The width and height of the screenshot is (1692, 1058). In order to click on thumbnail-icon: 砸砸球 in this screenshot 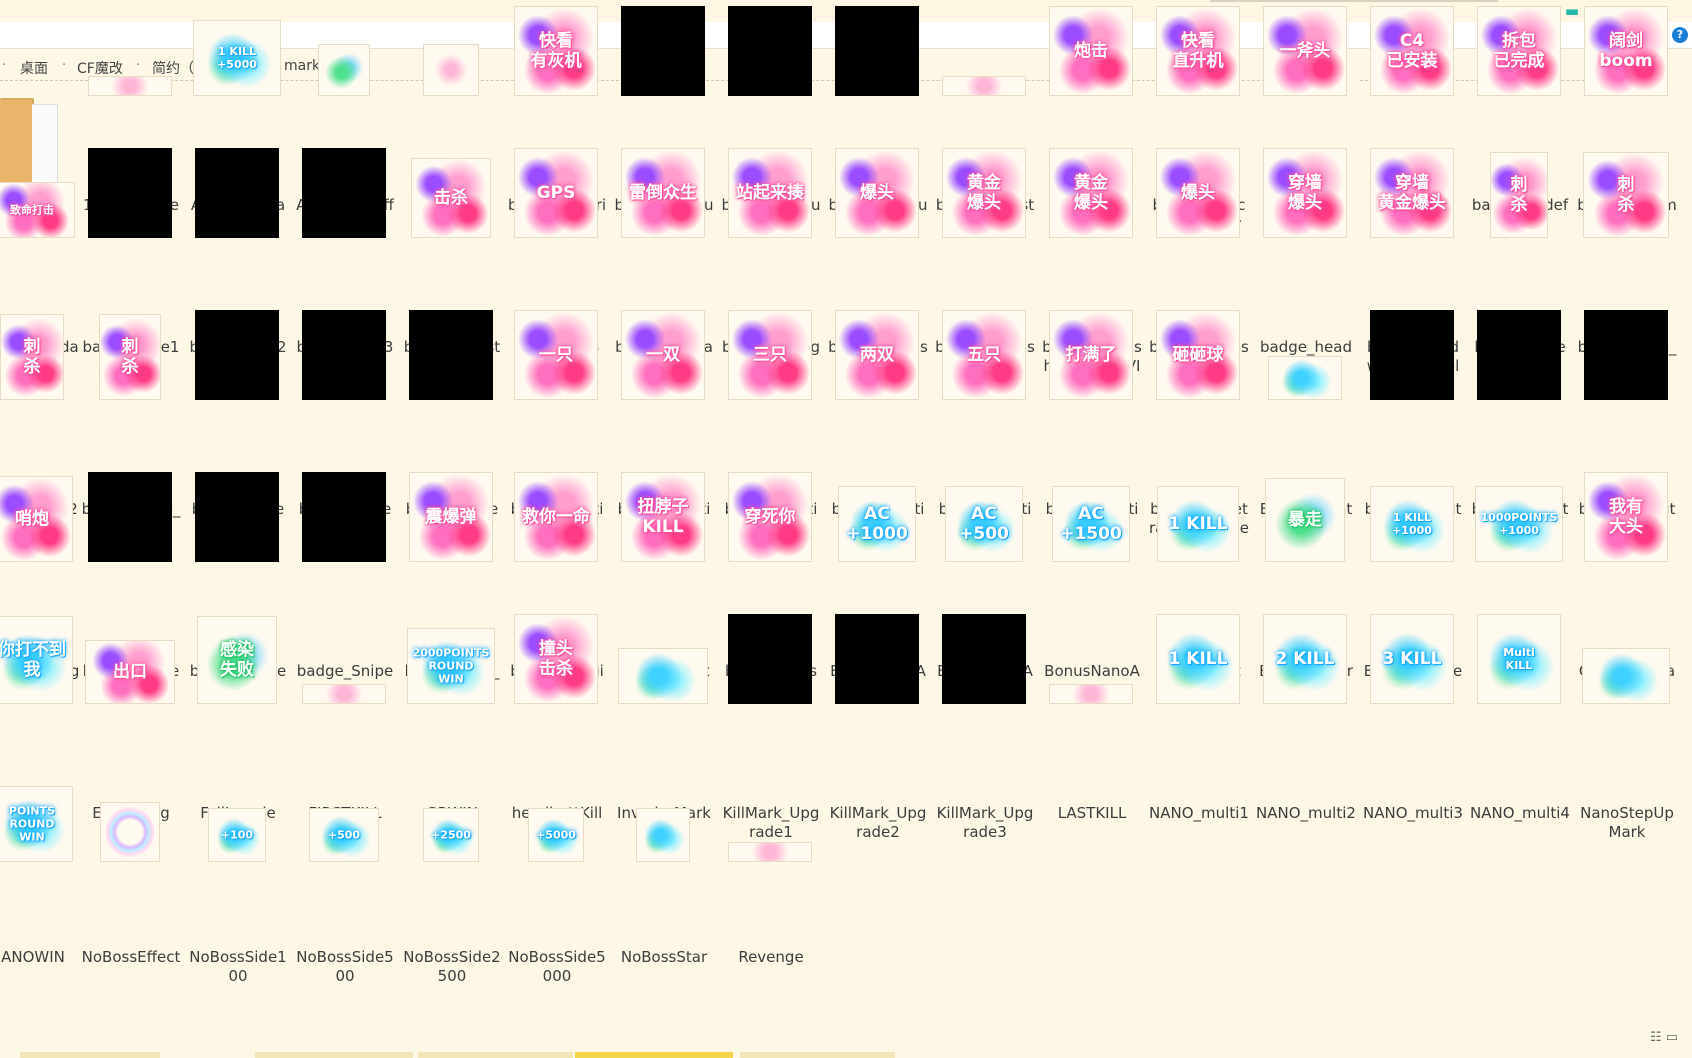, I will do `click(1198, 355)`.